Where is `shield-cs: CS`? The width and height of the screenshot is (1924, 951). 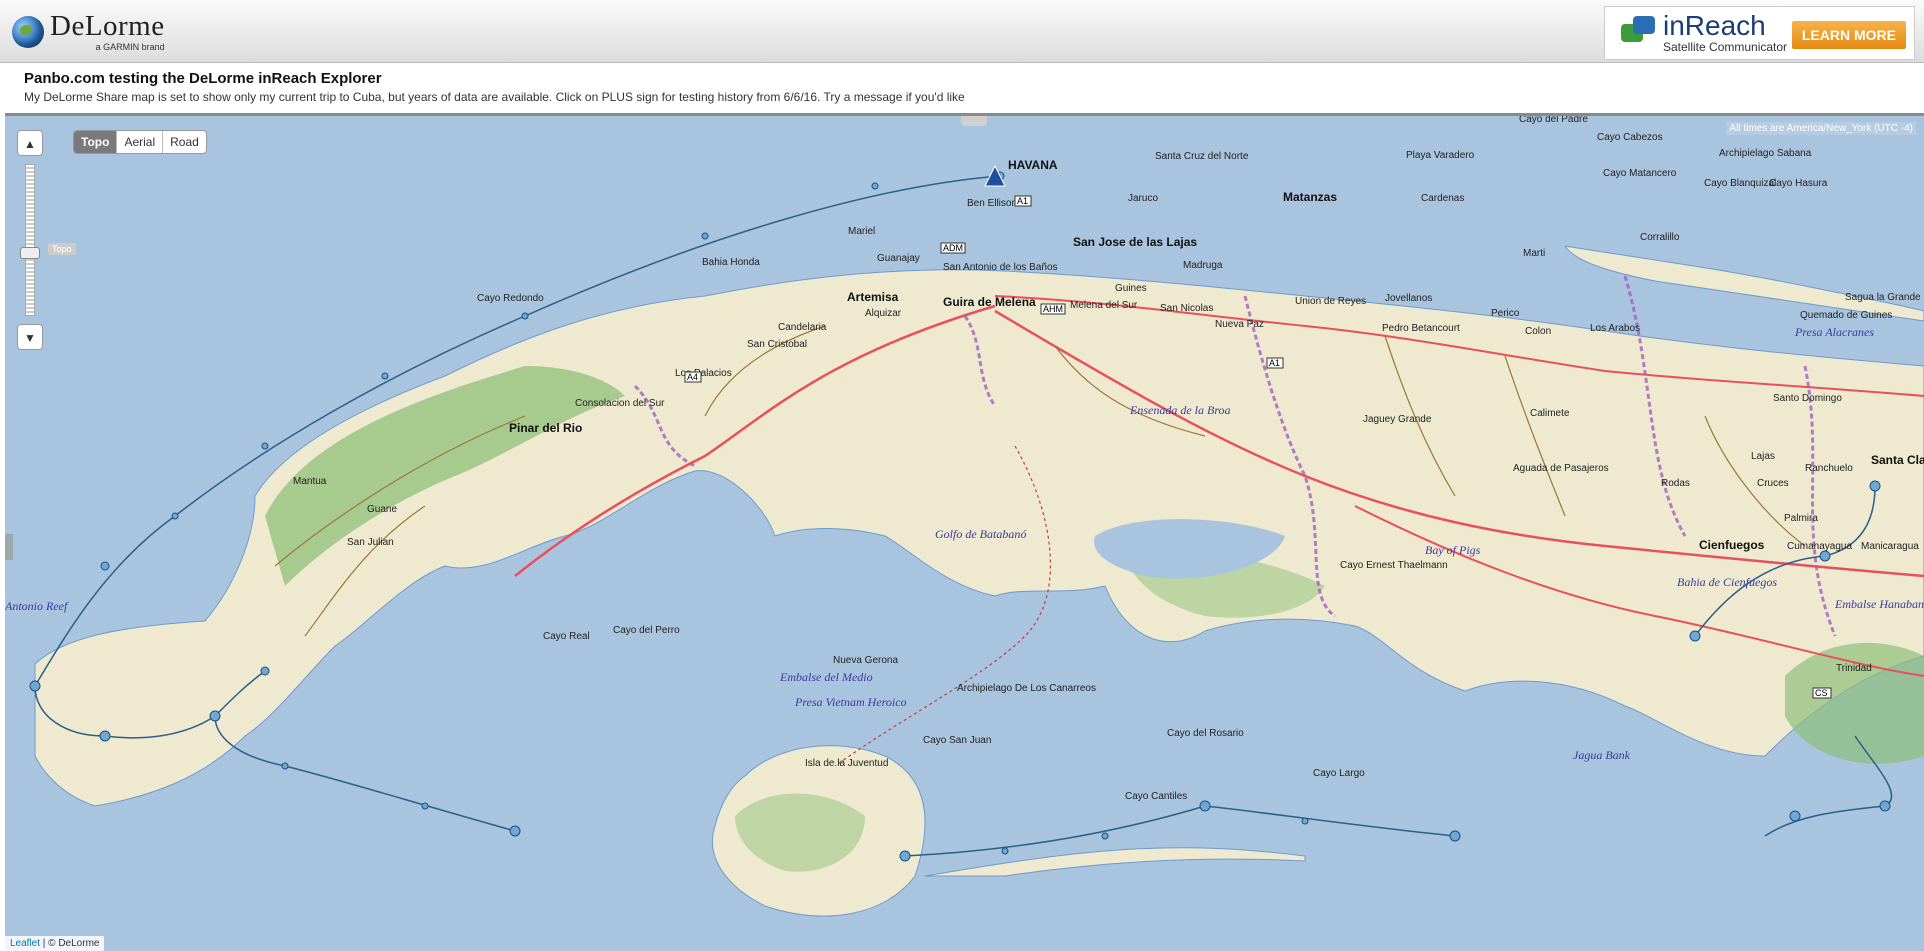
shield-cs: CS is located at coordinates (1821, 693).